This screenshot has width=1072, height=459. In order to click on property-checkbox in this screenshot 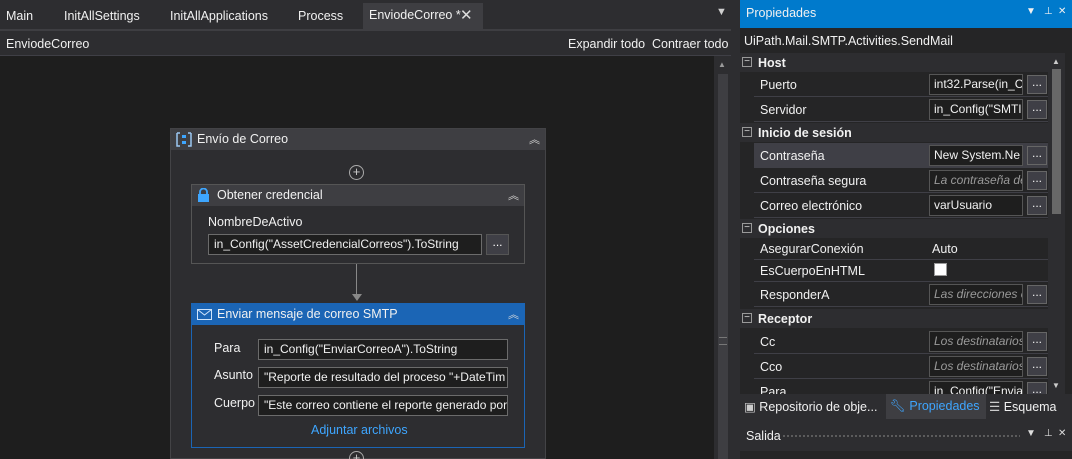, I will do `click(940, 269)`.